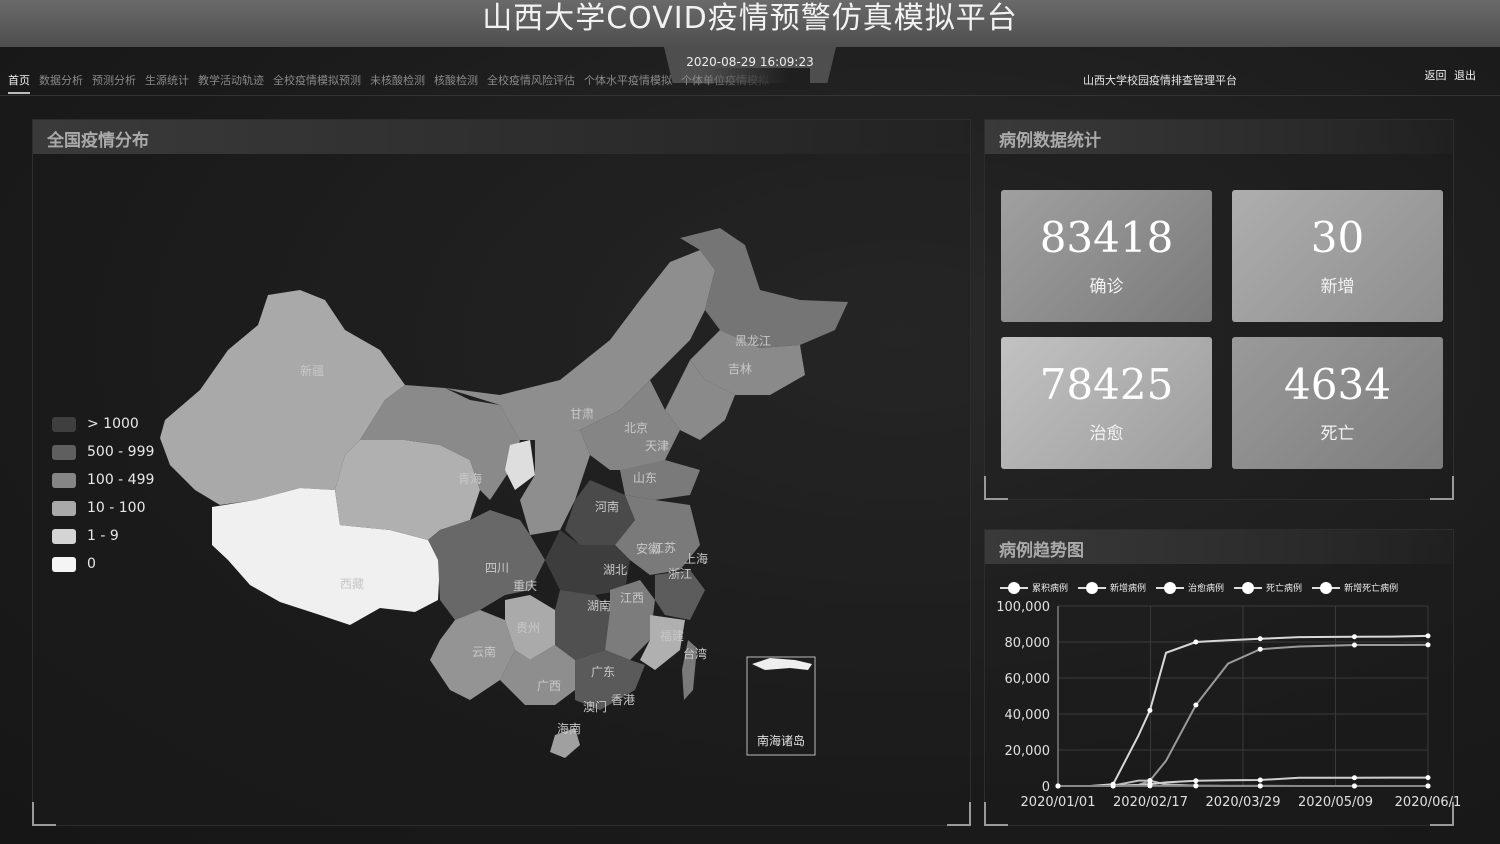 The image size is (1500, 844). I want to click on map-legend: > 1000 500 - 999 100 - 499 10 - 100 1 - 9 0, so click(103, 494).